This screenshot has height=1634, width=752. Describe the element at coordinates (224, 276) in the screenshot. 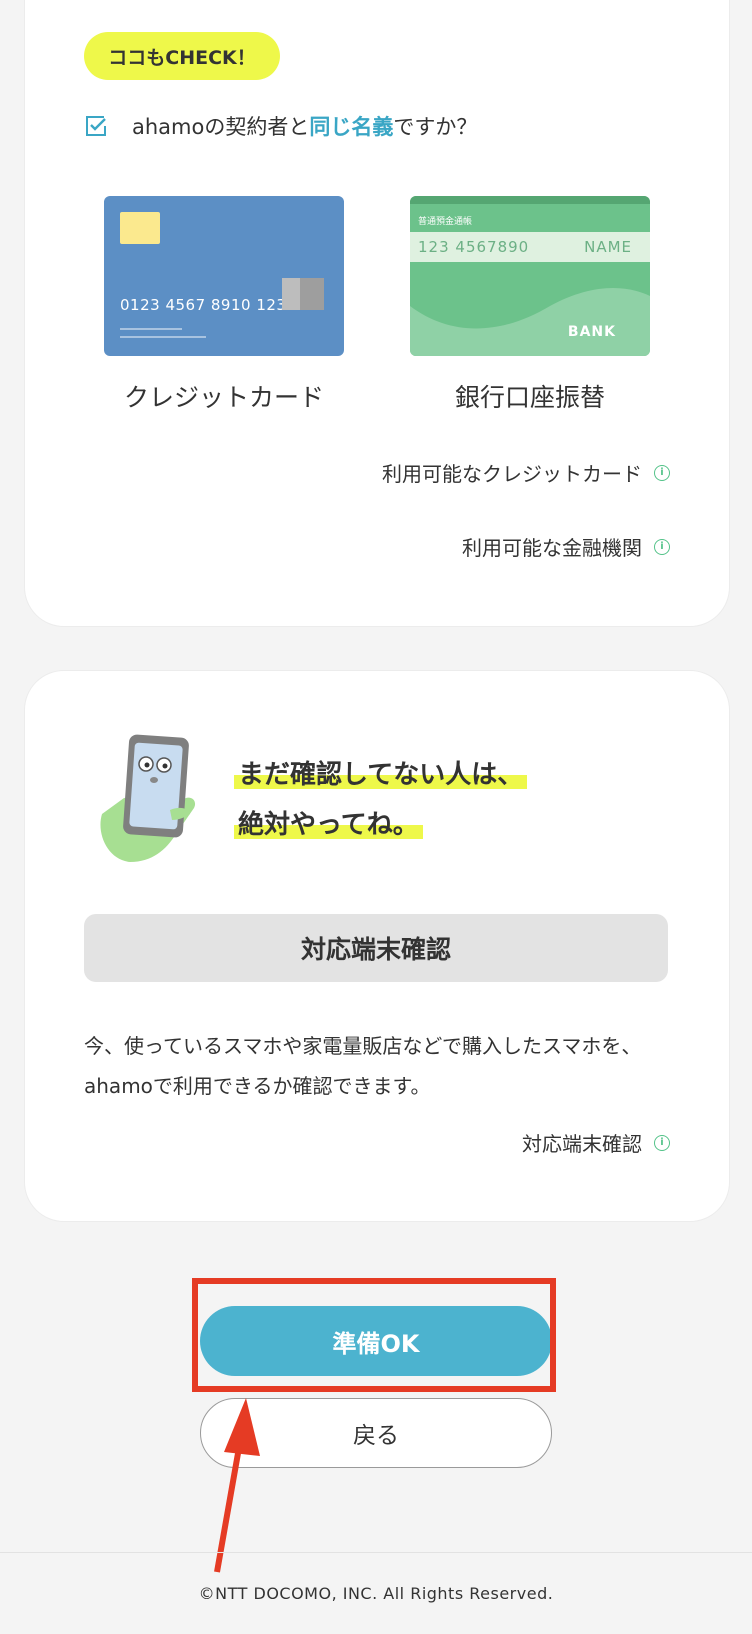

I see `credit-card-illustration: 0123 4567 8910 1234` at that location.